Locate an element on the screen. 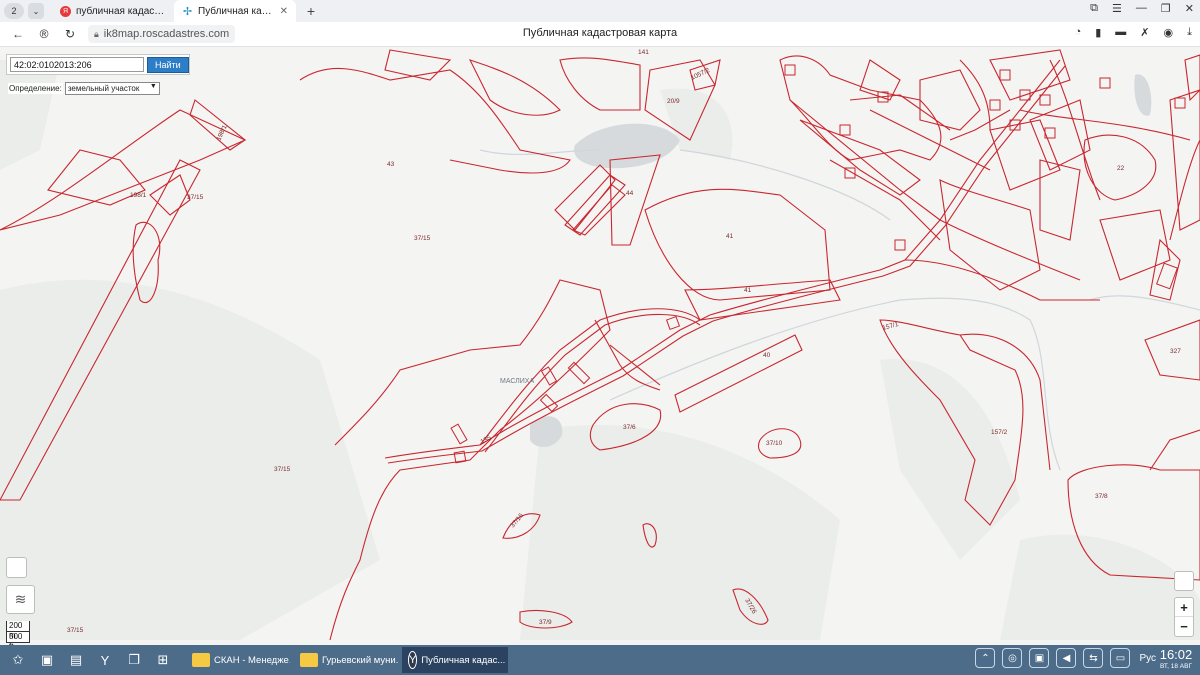 Image resolution: width=1200 pixels, height=675 pixels. chevron-up-icon: ⌃ is located at coordinates (985, 658).